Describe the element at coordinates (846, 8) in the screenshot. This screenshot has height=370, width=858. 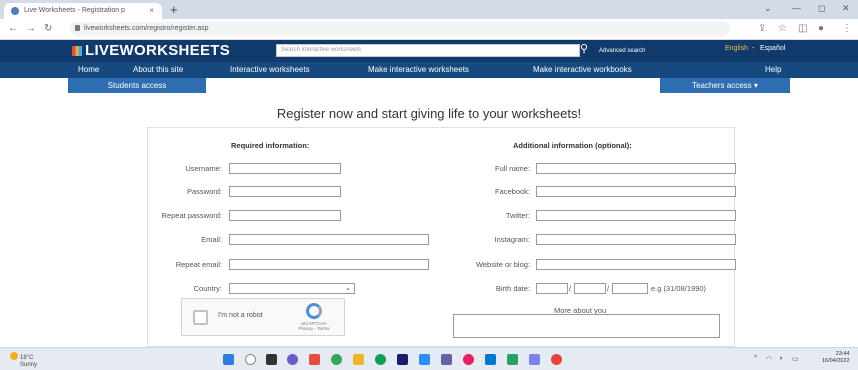
I see `close-window-icon: ✕` at that location.